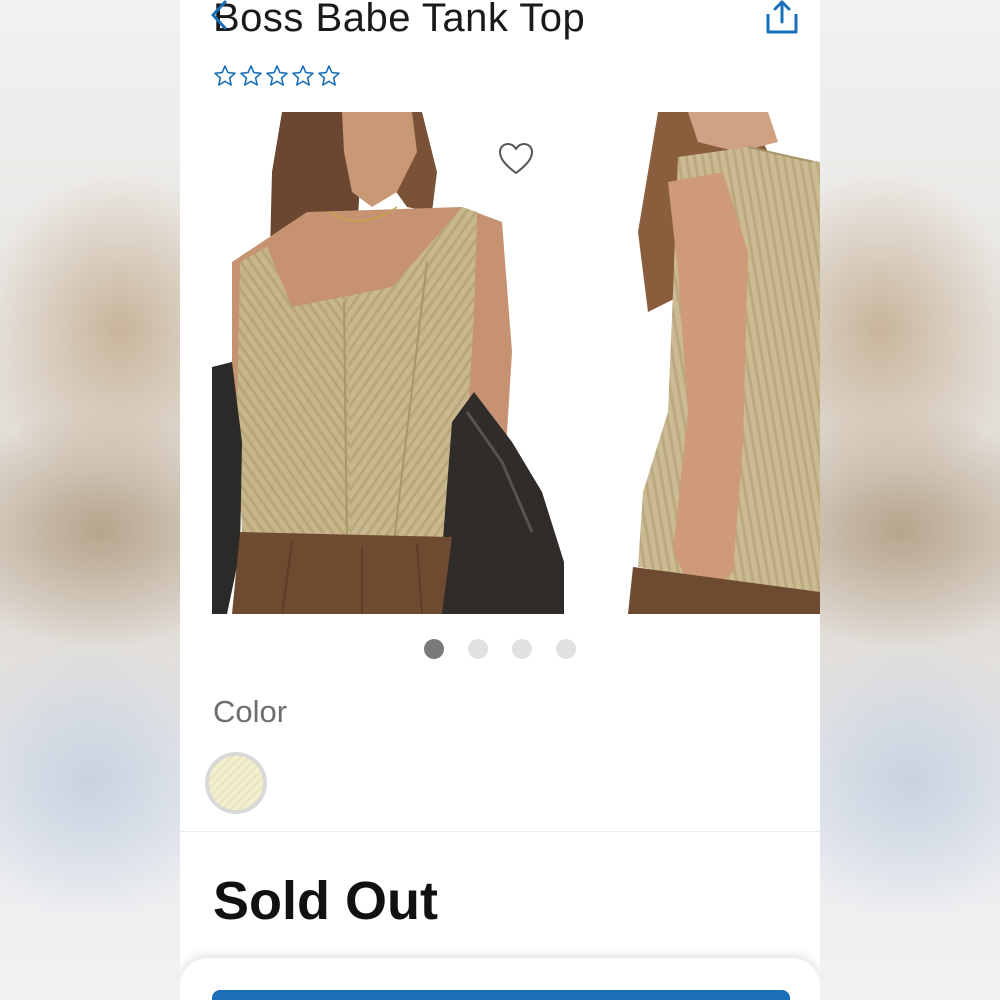 This screenshot has height=1000, width=1000. What do you see at coordinates (399, 20) in the screenshot?
I see `product-title: Boss Babe Tank Top` at bounding box center [399, 20].